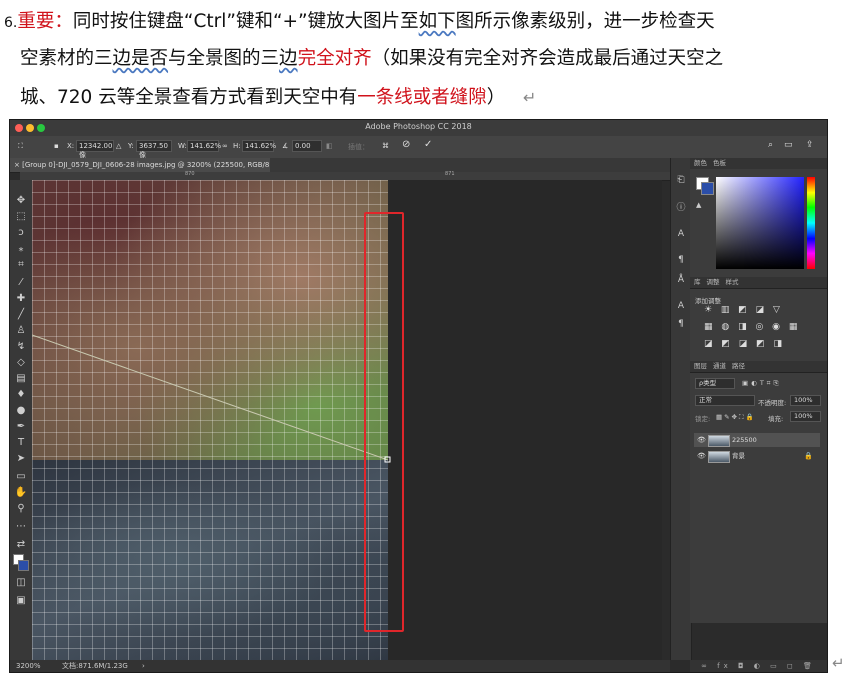  What do you see at coordinates (21, 395) in the screenshot?
I see `blur-tool-icon: ♦` at bounding box center [21, 395].